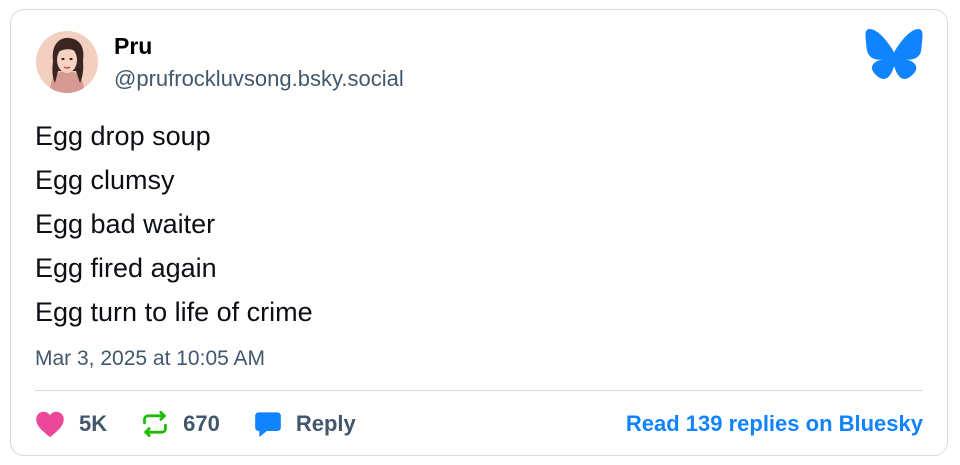  Describe the element at coordinates (325, 423) in the screenshot. I see `reply-label: Reply` at that location.